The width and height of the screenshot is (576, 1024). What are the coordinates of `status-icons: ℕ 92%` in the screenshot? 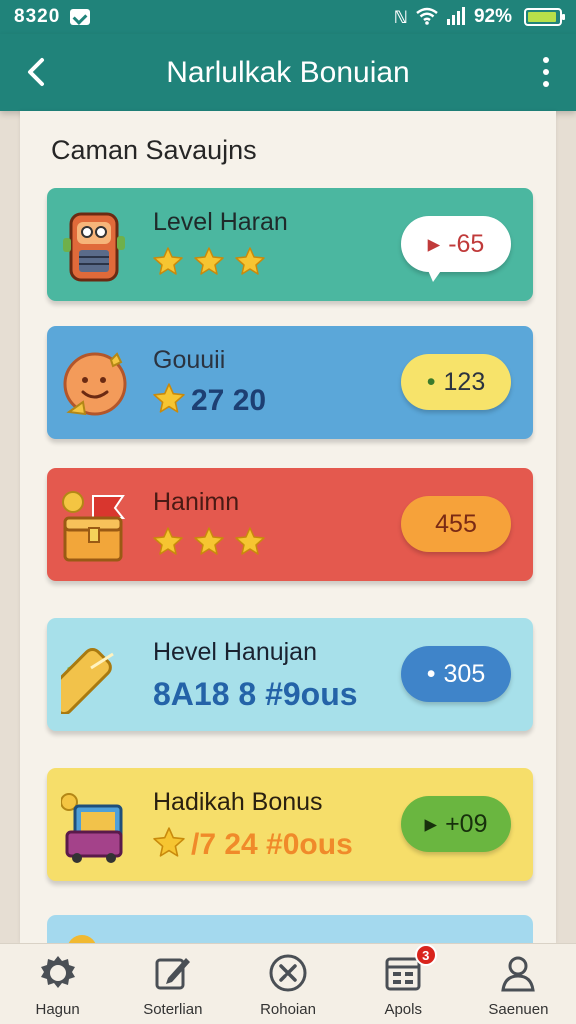 It's located at (479, 17).